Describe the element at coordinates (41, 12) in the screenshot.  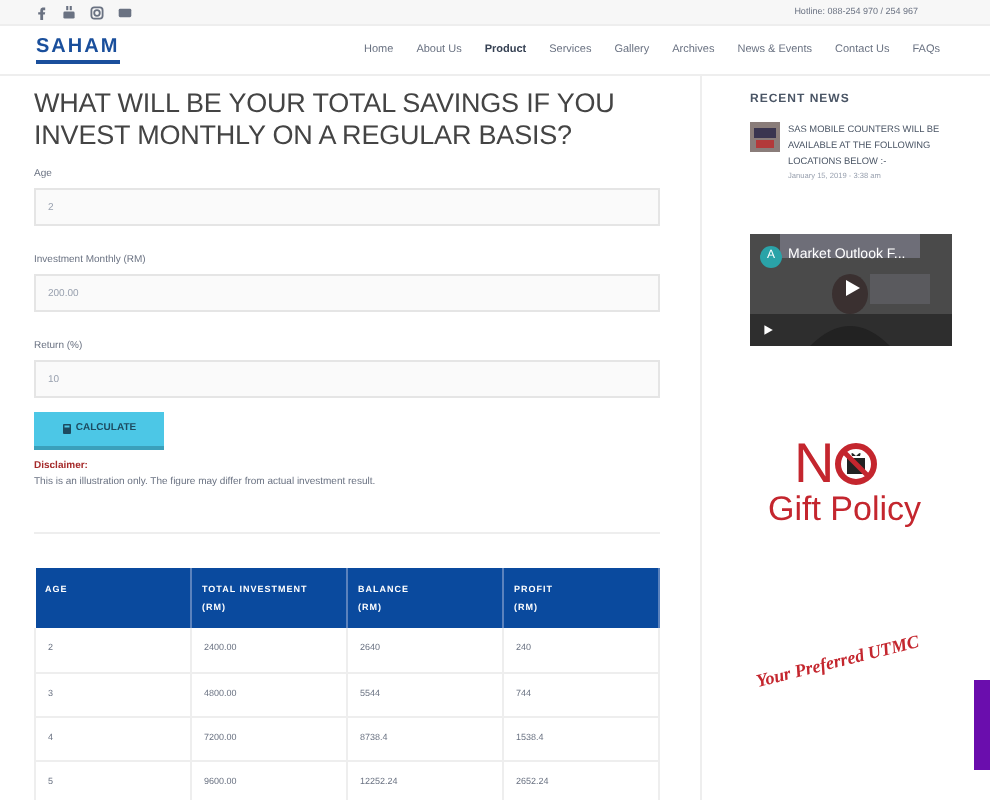
I see `facebook-icon` at that location.